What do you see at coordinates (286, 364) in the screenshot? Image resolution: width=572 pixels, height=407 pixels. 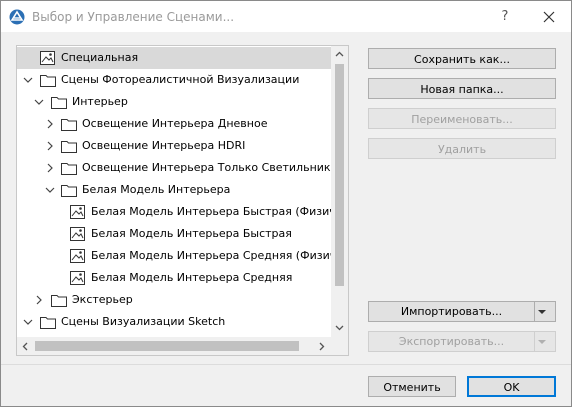 I see `footer-separator` at bounding box center [286, 364].